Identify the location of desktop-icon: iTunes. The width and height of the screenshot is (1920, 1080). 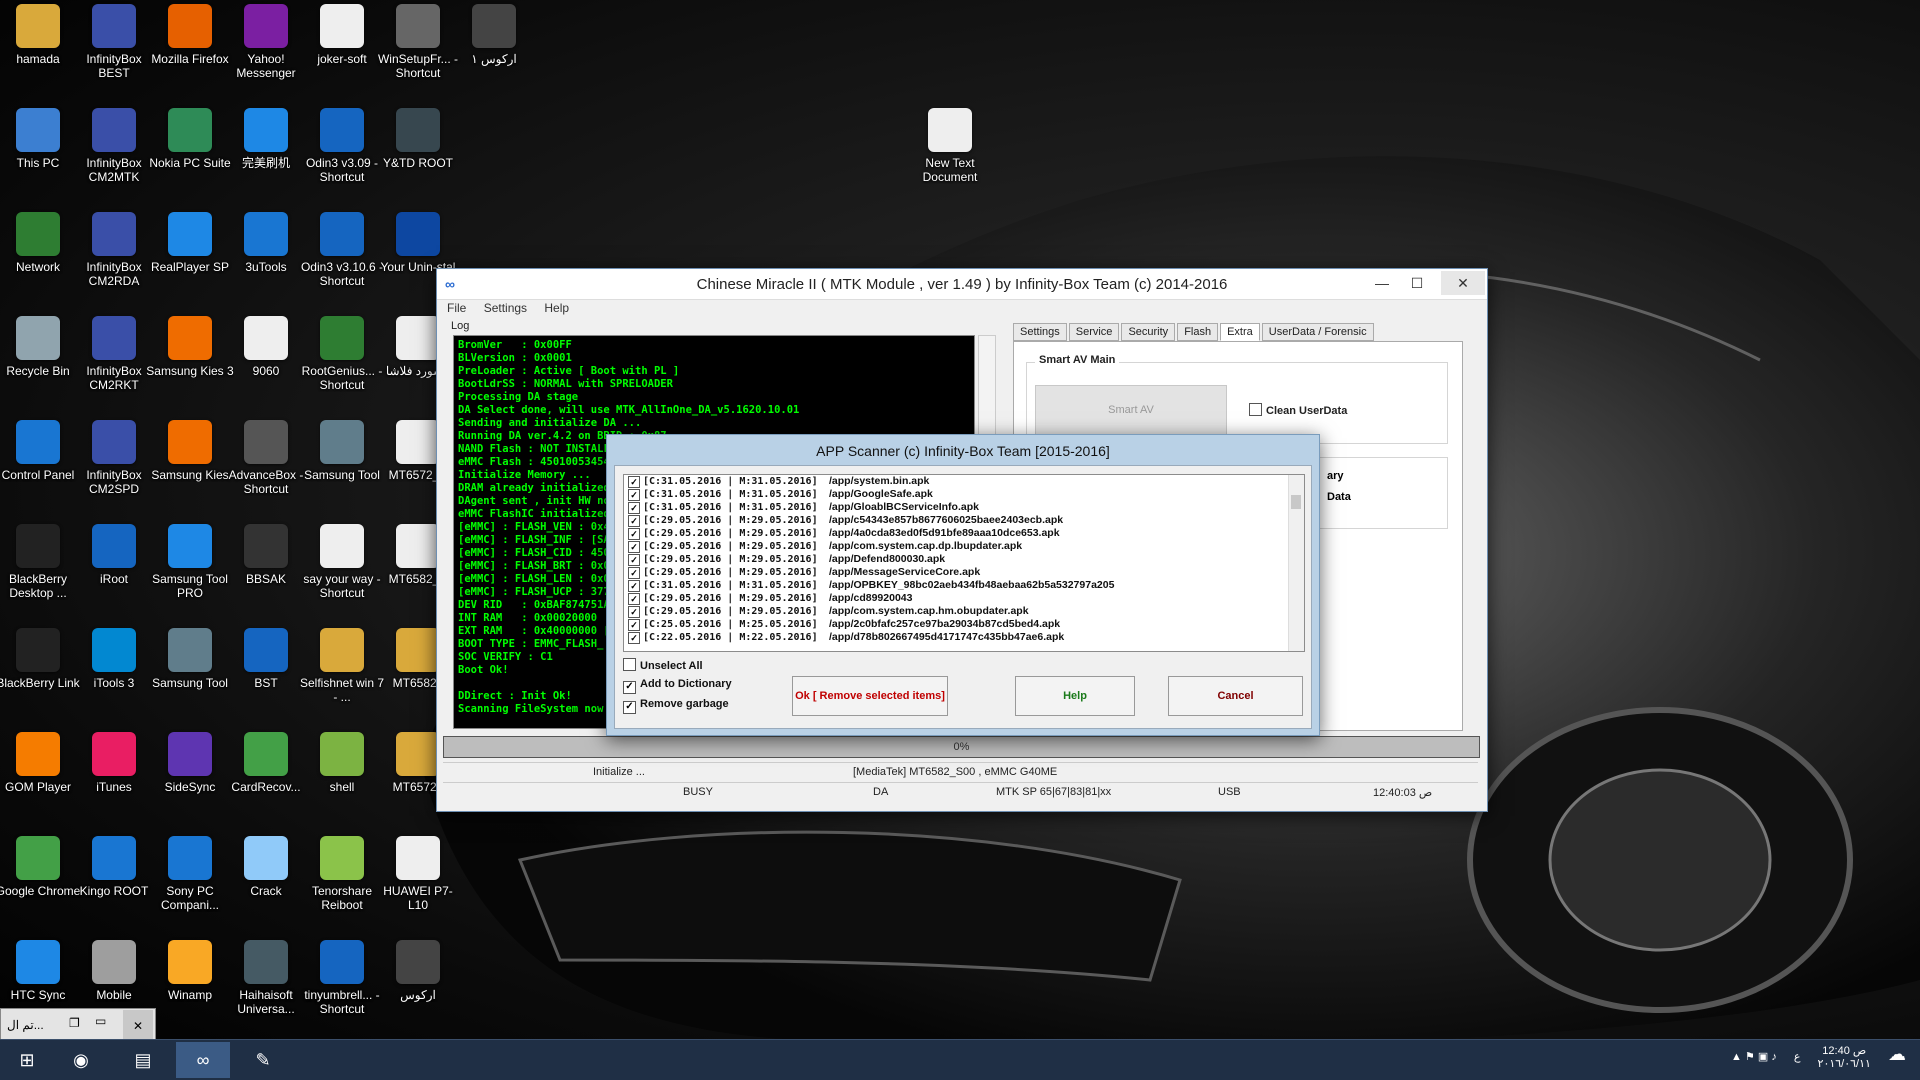
(114, 761).